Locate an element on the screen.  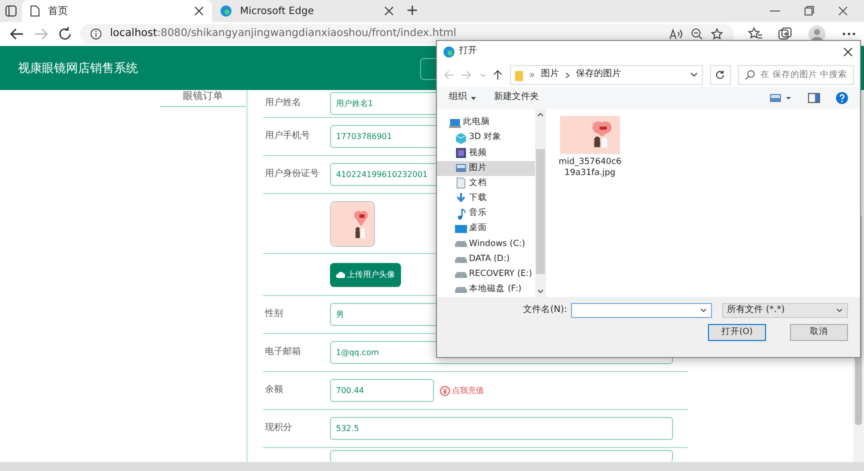
folder-tree-item: Windows (C:) is located at coordinates (486, 244).